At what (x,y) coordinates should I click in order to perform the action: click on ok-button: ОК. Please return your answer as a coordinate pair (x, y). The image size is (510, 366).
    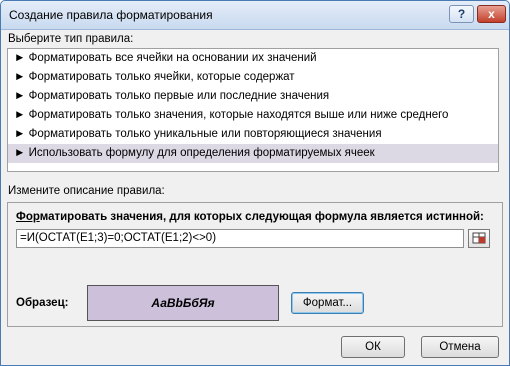
    Looking at the image, I should click on (373, 347).